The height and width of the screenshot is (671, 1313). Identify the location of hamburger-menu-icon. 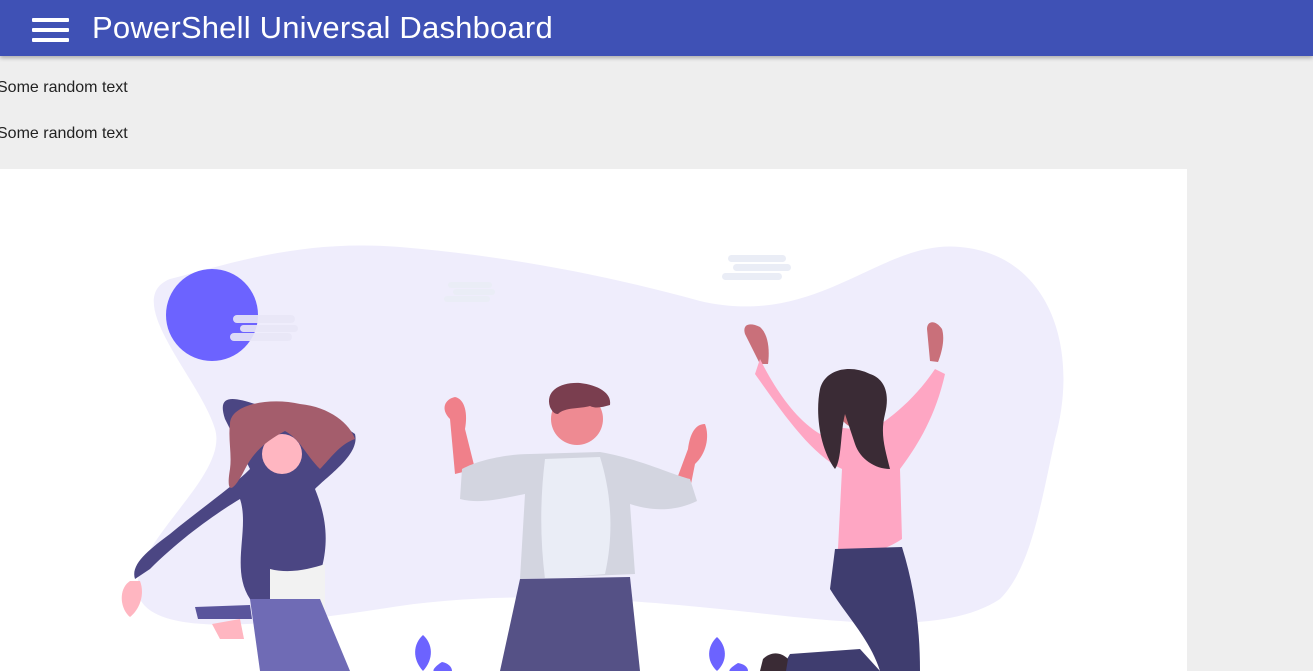
(51, 28).